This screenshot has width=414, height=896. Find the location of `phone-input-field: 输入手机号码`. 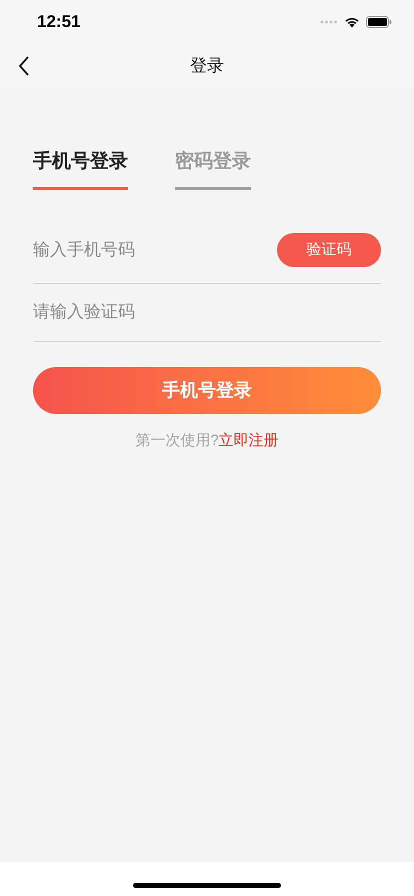

phone-input-field: 输入手机号码 is located at coordinates (143, 250).